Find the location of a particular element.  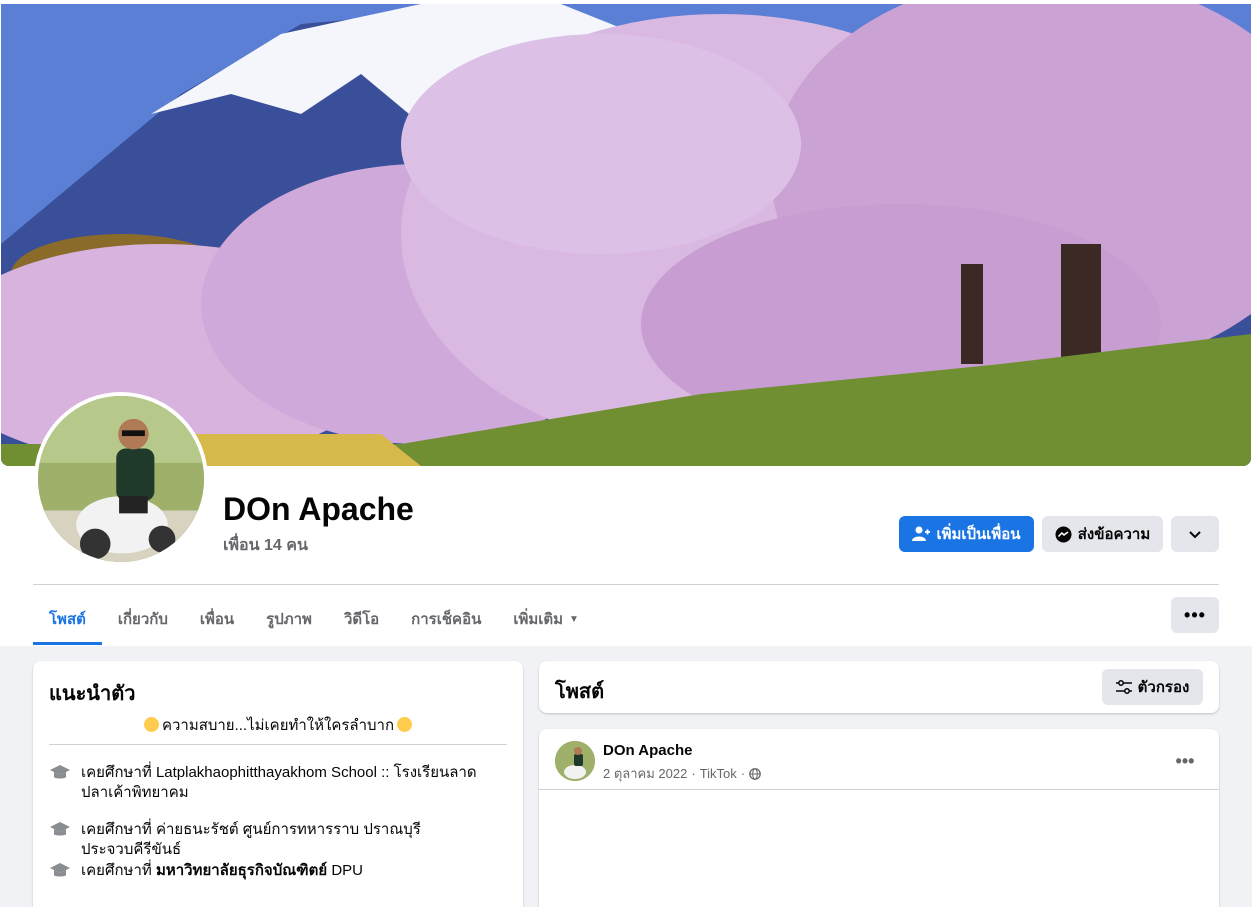

tab-label: โพสต์ is located at coordinates (67, 619).